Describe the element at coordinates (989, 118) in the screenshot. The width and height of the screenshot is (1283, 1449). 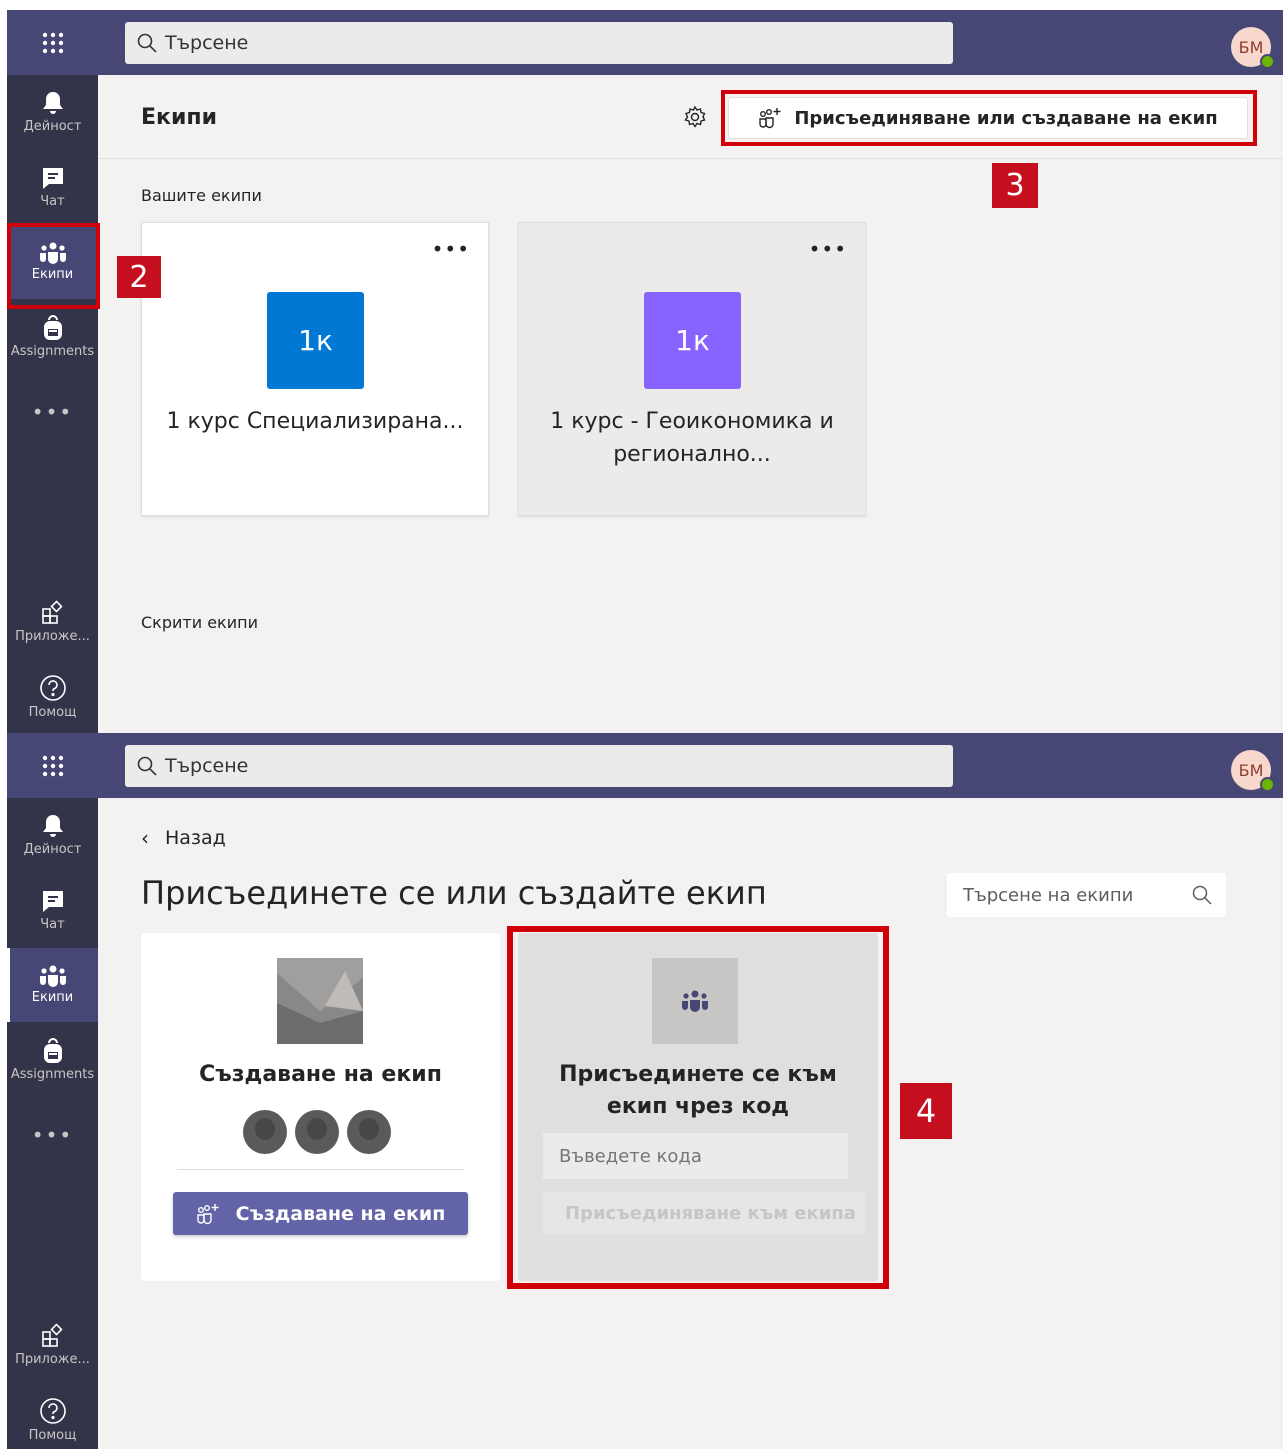
I see `callout-box-join-create` at that location.